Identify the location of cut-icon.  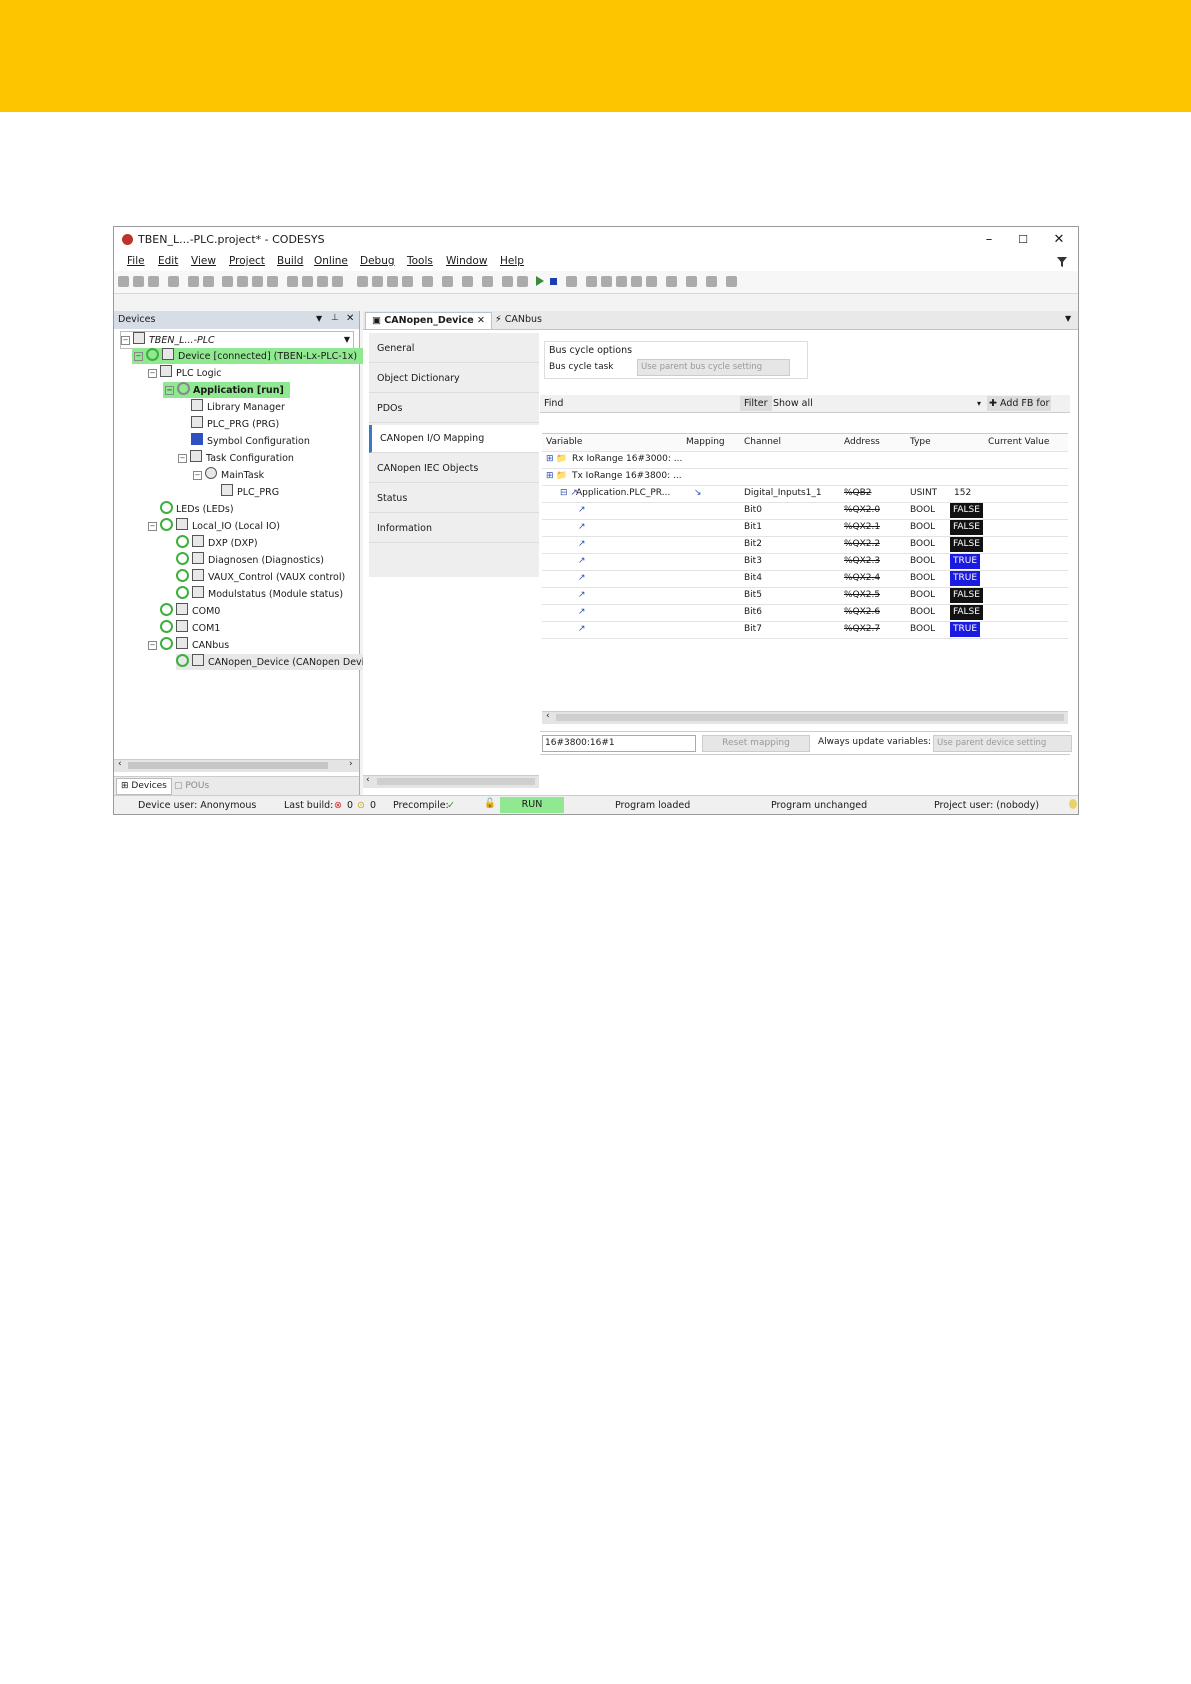
(227, 281).